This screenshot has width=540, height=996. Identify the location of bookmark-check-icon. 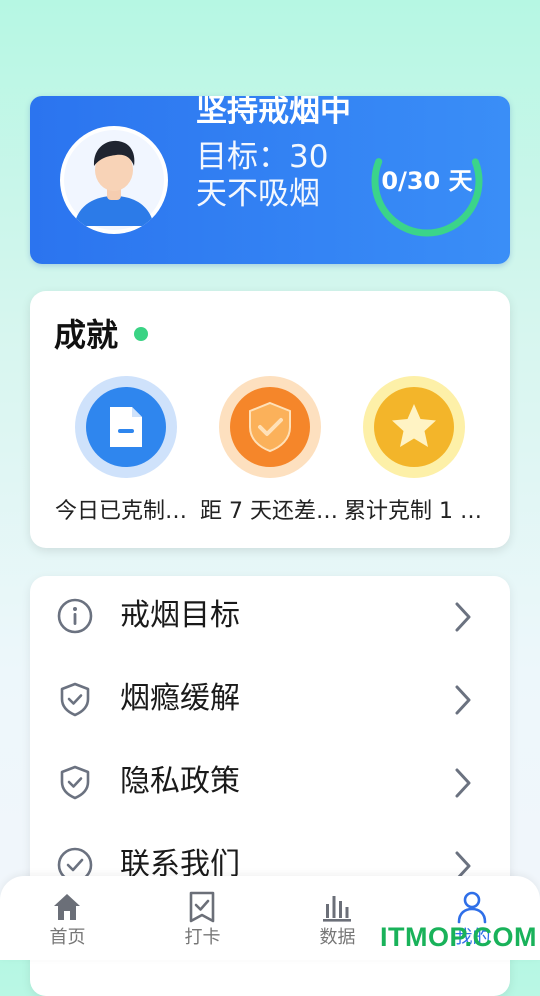
(202, 907).